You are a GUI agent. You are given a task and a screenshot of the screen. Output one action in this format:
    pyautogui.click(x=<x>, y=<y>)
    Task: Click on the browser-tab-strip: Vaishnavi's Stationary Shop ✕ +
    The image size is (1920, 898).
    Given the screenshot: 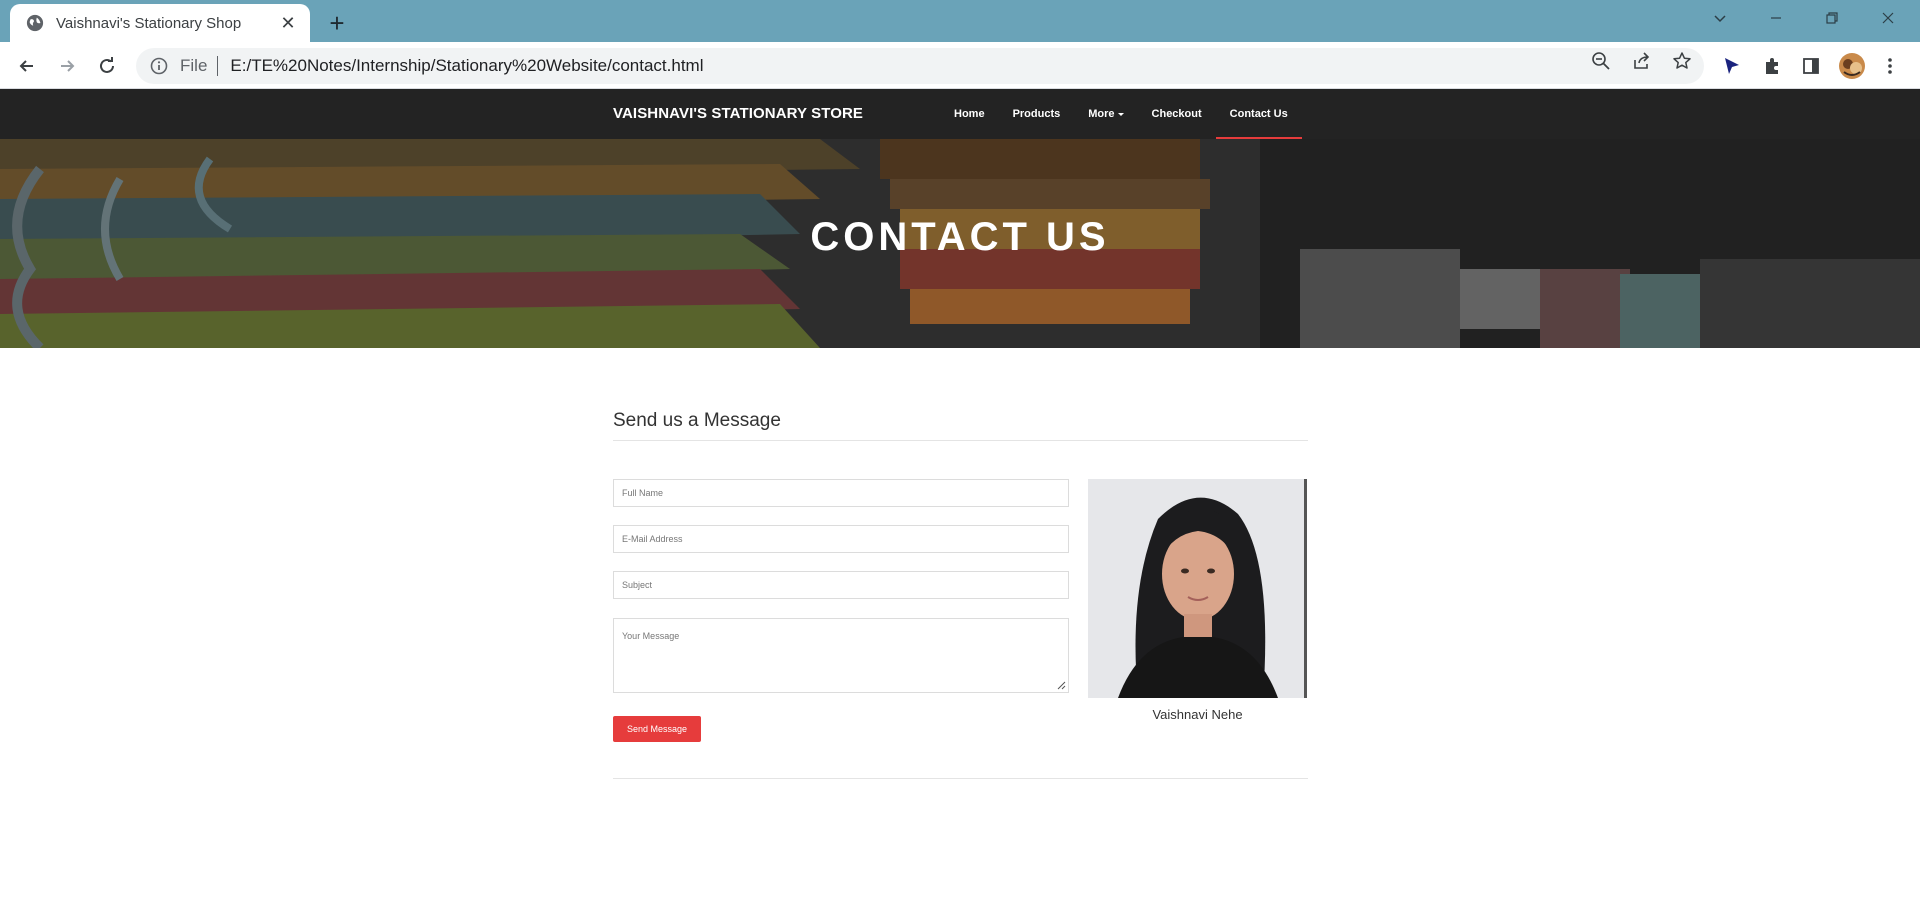 What is the action you would take?
    pyautogui.click(x=960, y=21)
    